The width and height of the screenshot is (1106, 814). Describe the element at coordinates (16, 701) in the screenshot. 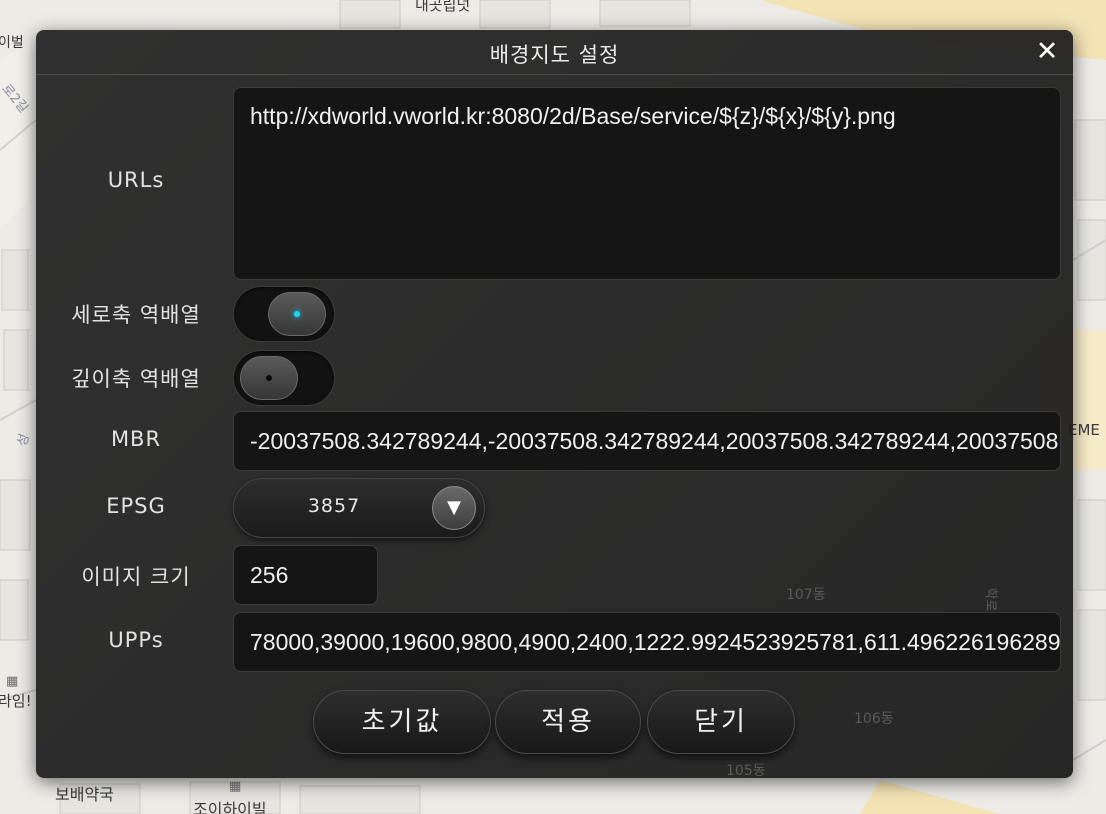

I see `map-label: 라임!` at that location.